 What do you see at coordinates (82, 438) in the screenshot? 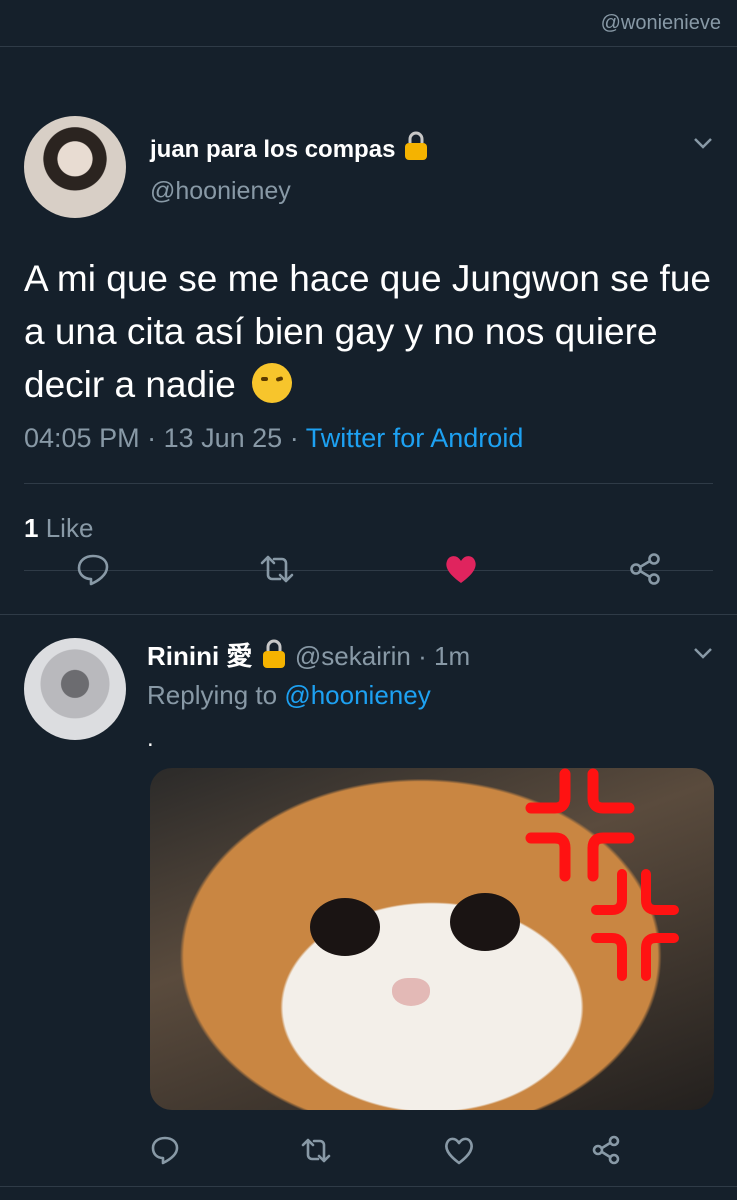
I see `tweet-time: 04:05 PM` at bounding box center [82, 438].